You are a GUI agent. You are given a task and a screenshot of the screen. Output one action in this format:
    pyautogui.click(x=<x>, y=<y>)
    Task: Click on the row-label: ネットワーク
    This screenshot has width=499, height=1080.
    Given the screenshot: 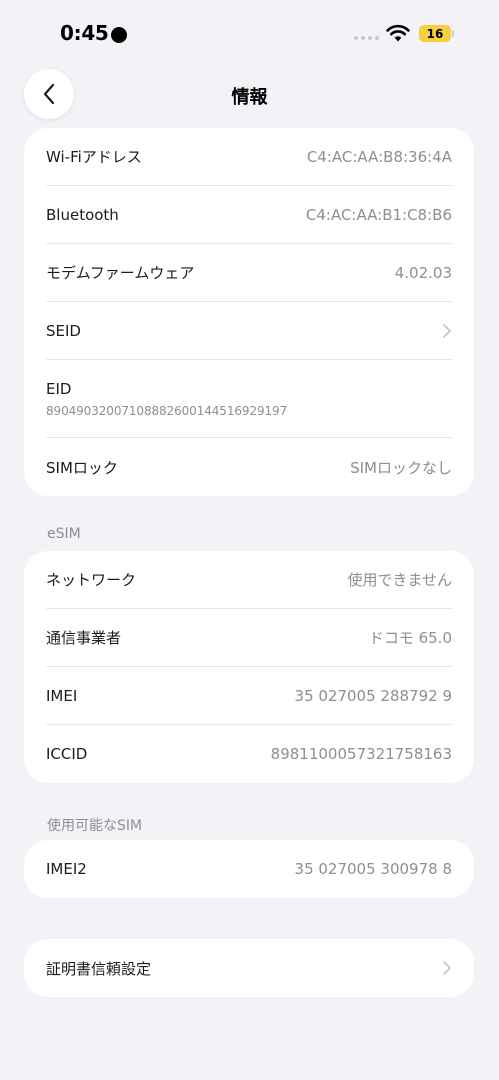 What is the action you would take?
    pyautogui.click(x=91, y=580)
    